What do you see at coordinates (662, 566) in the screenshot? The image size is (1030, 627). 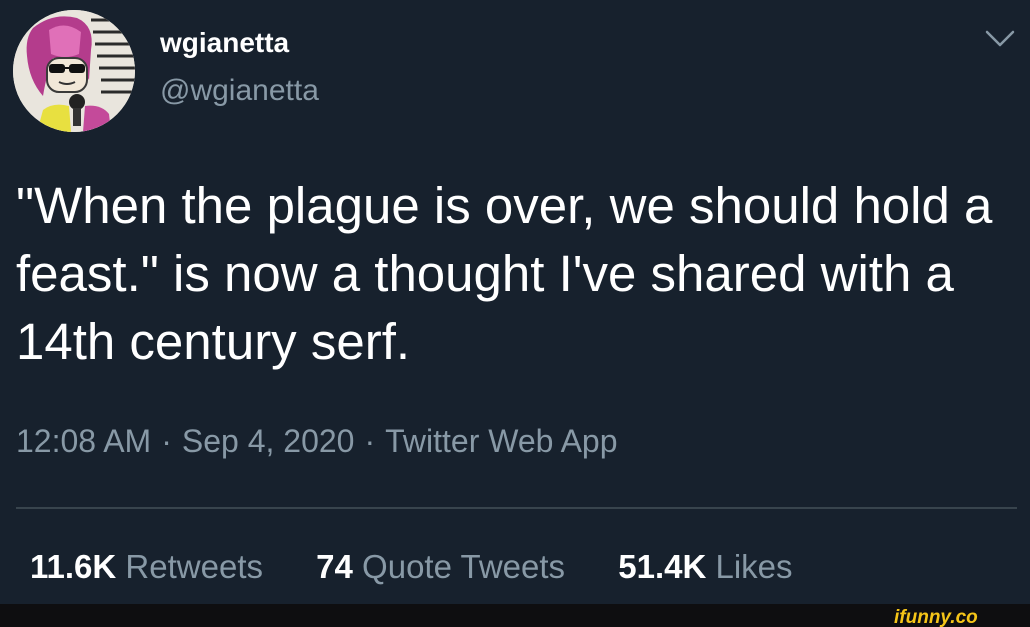 I see `stat-count: 51.4K` at bounding box center [662, 566].